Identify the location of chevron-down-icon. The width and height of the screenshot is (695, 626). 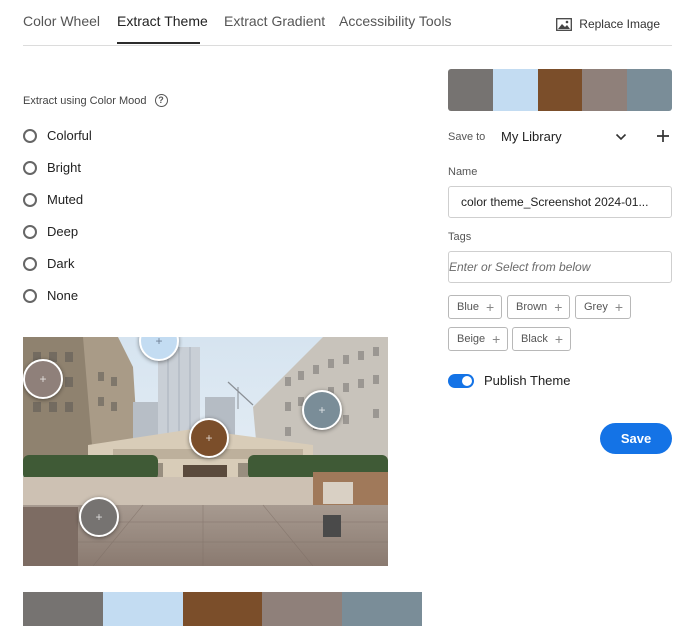
(621, 136).